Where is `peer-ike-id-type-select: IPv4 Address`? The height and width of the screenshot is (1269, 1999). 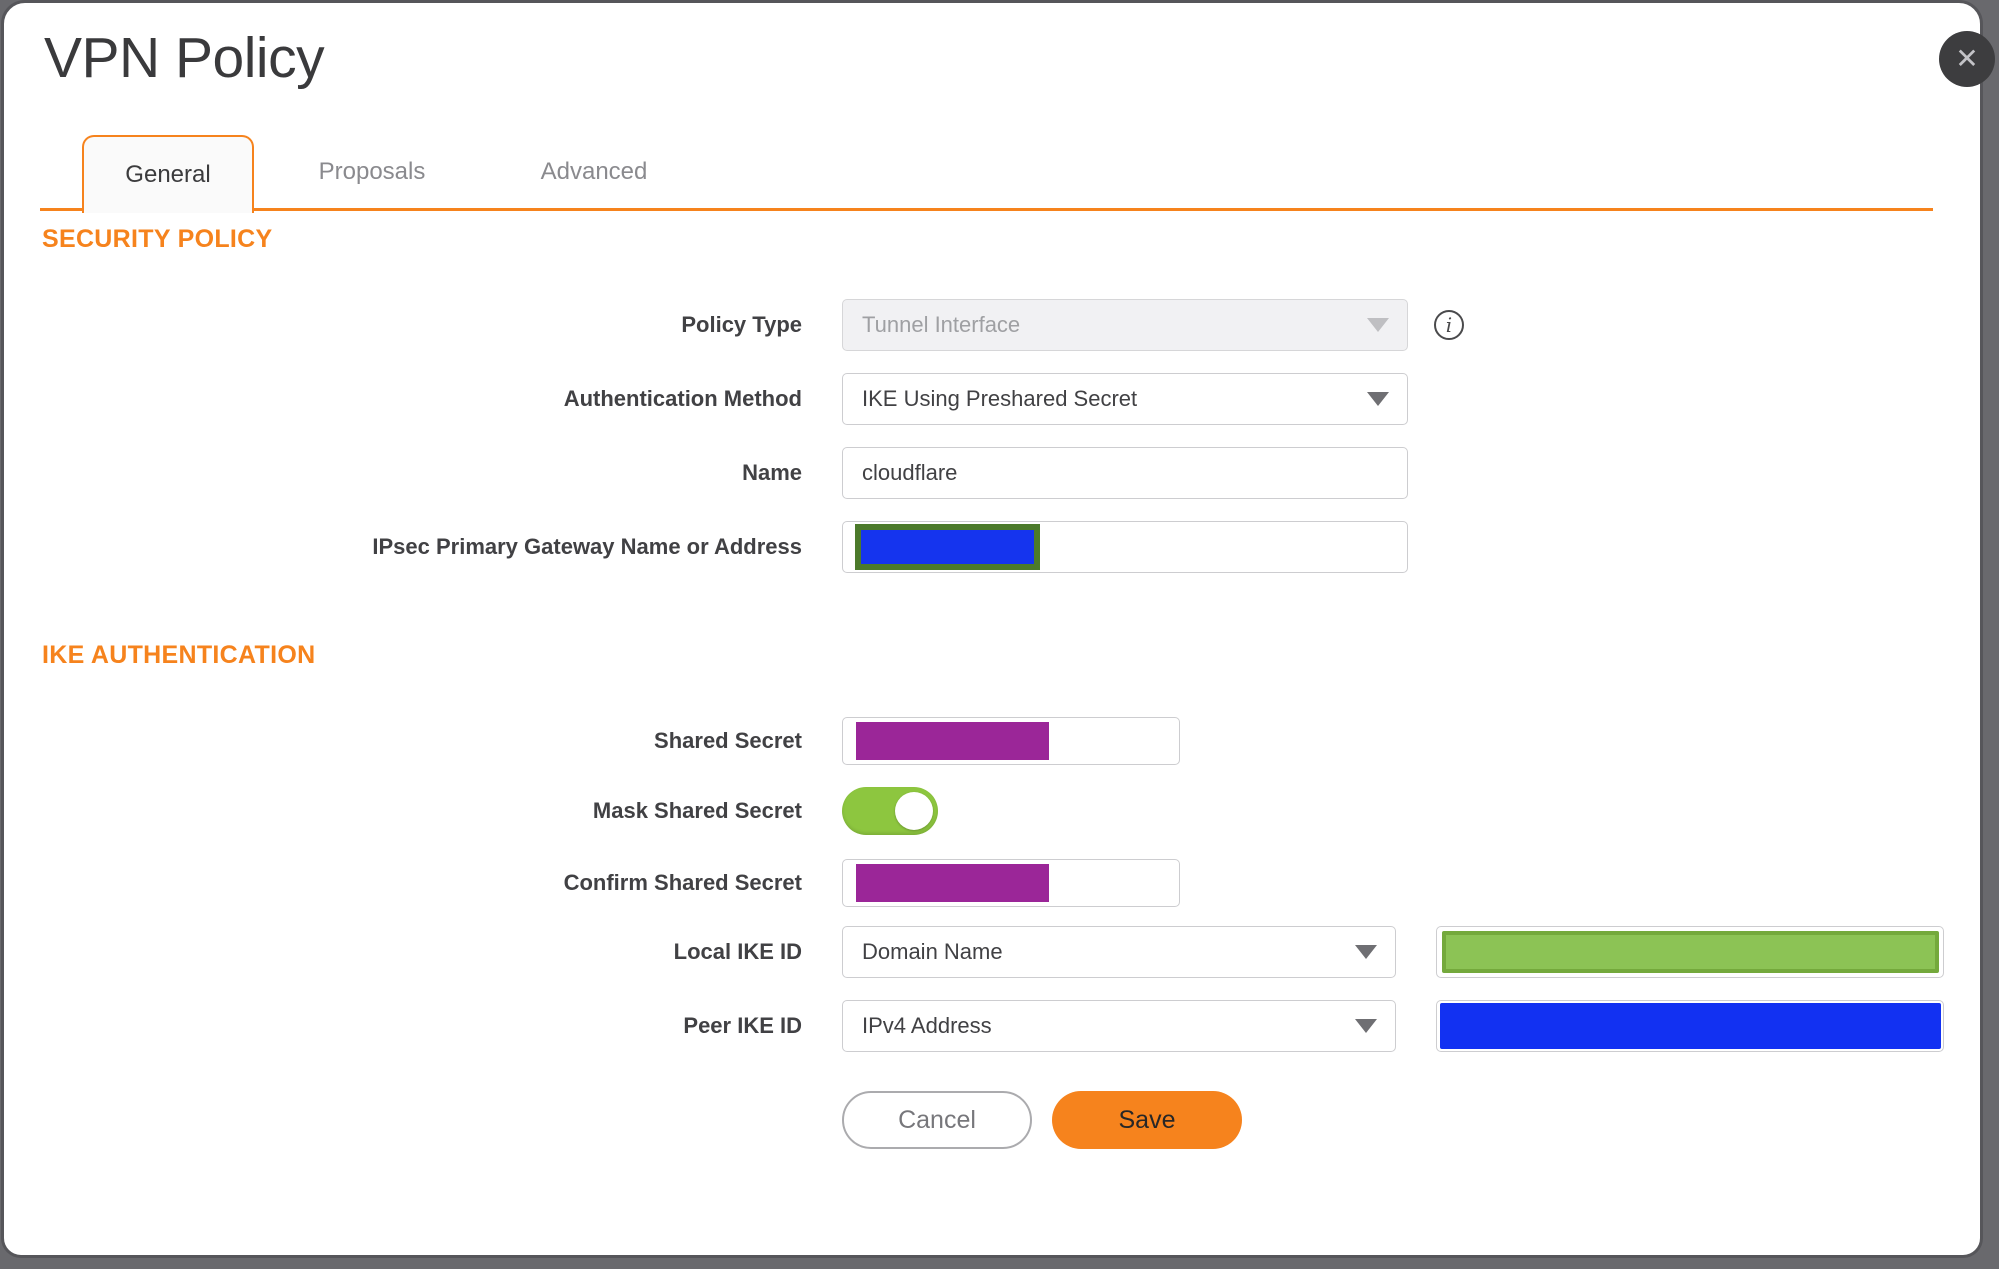 peer-ike-id-type-select: IPv4 Address is located at coordinates (1119, 1026).